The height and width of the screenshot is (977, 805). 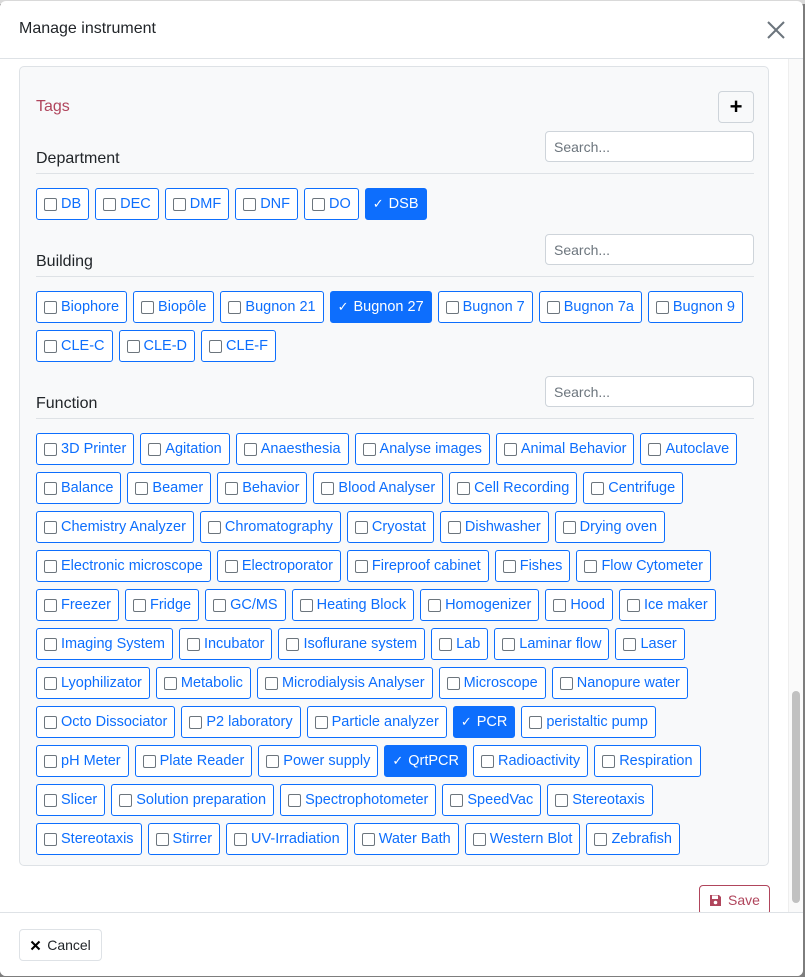 I want to click on cancel-button: Cancel, so click(x=60, y=945).